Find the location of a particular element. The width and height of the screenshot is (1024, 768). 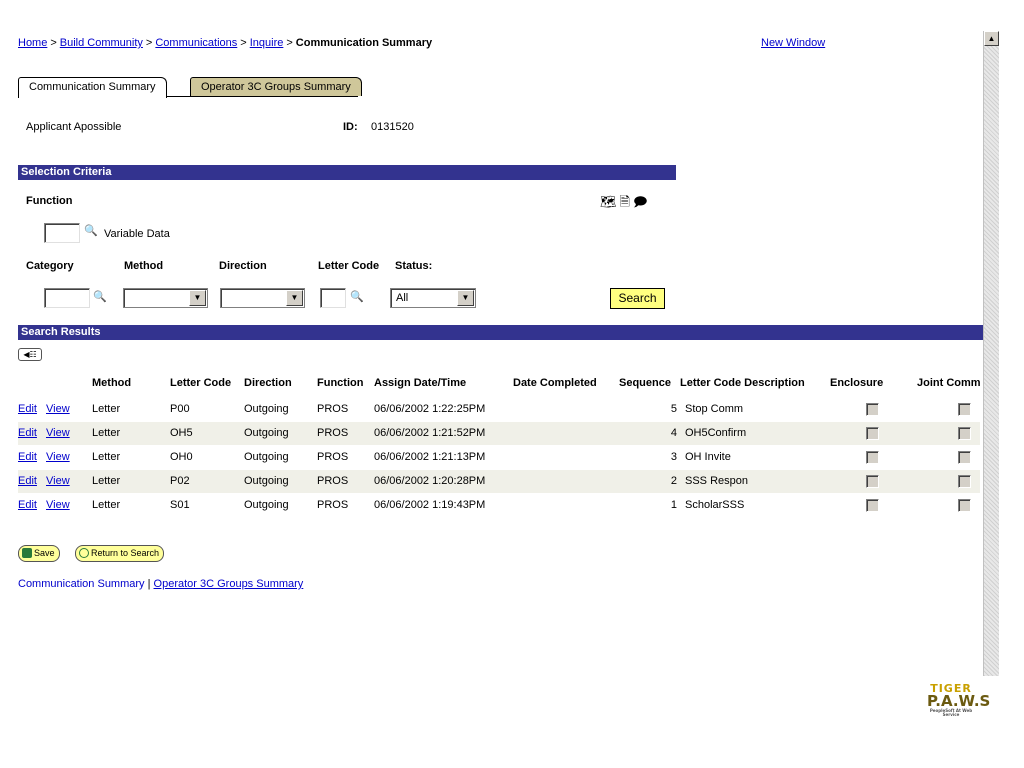

cell-assign: 06/06/2002 1:21:13PM is located at coordinates (430, 457).